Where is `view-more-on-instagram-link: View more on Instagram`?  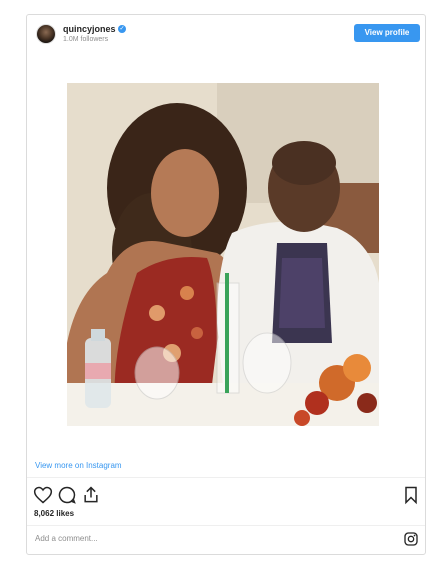 view-more-on-instagram-link: View more on Instagram is located at coordinates (78, 465).